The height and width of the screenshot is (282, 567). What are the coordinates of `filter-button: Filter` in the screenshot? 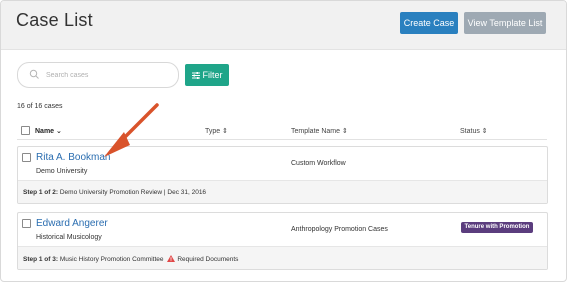 It's located at (207, 75).